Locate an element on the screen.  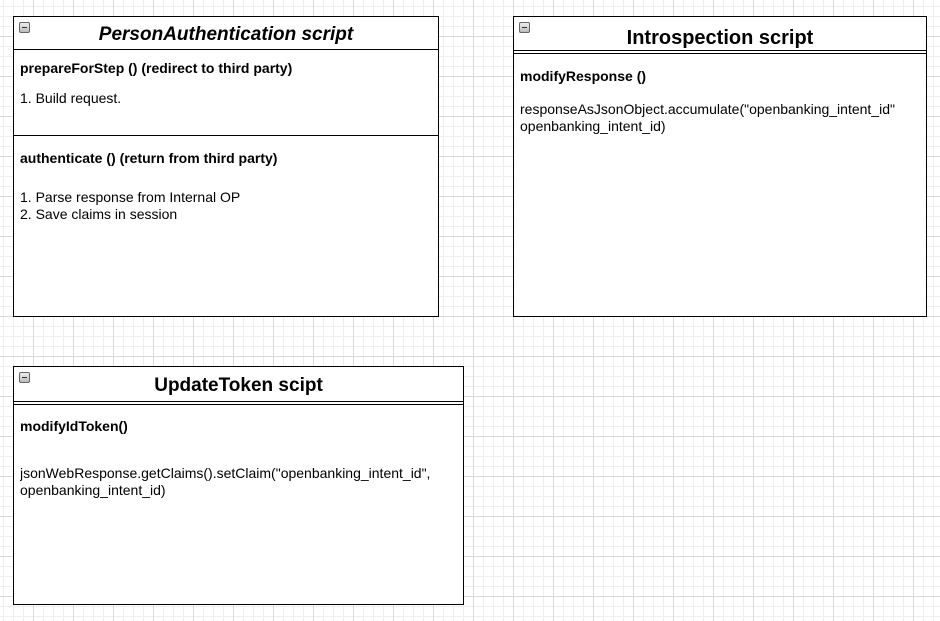
class-header: UpdateToken scipt is located at coordinates (238, 386).